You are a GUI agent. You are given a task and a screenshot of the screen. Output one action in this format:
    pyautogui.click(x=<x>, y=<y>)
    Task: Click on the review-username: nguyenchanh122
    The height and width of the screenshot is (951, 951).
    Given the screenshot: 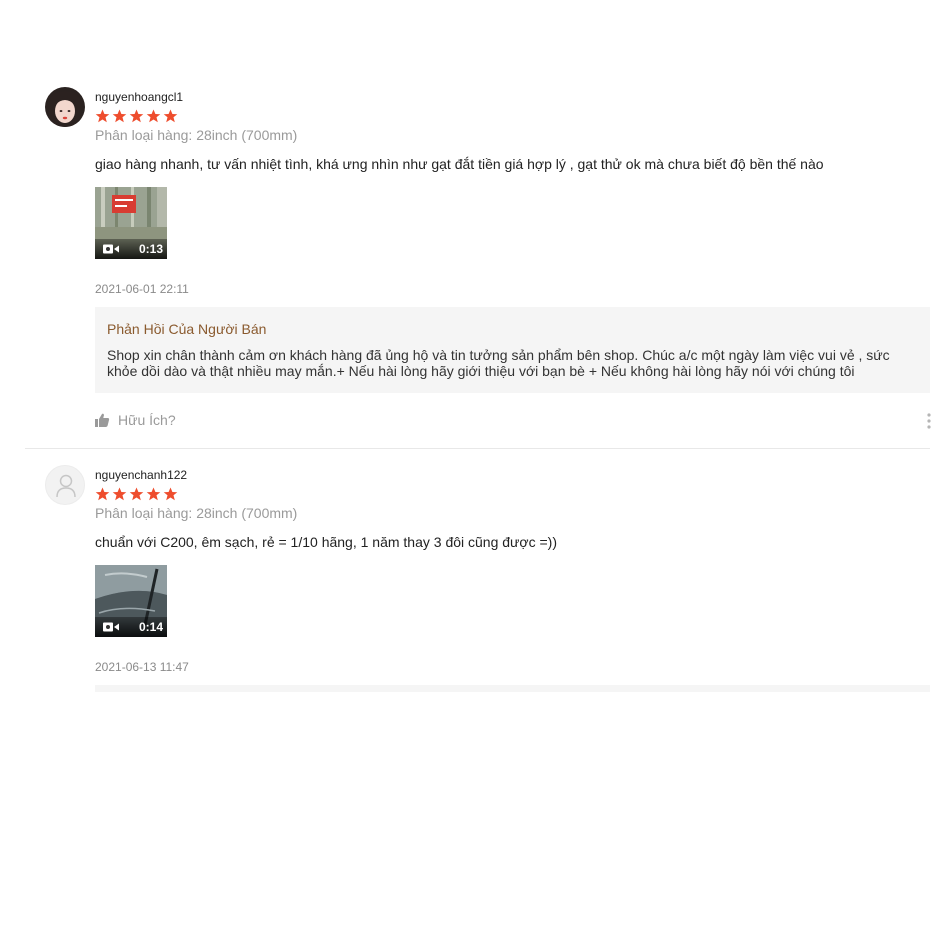 What is the action you would take?
    pyautogui.click(x=141, y=475)
    